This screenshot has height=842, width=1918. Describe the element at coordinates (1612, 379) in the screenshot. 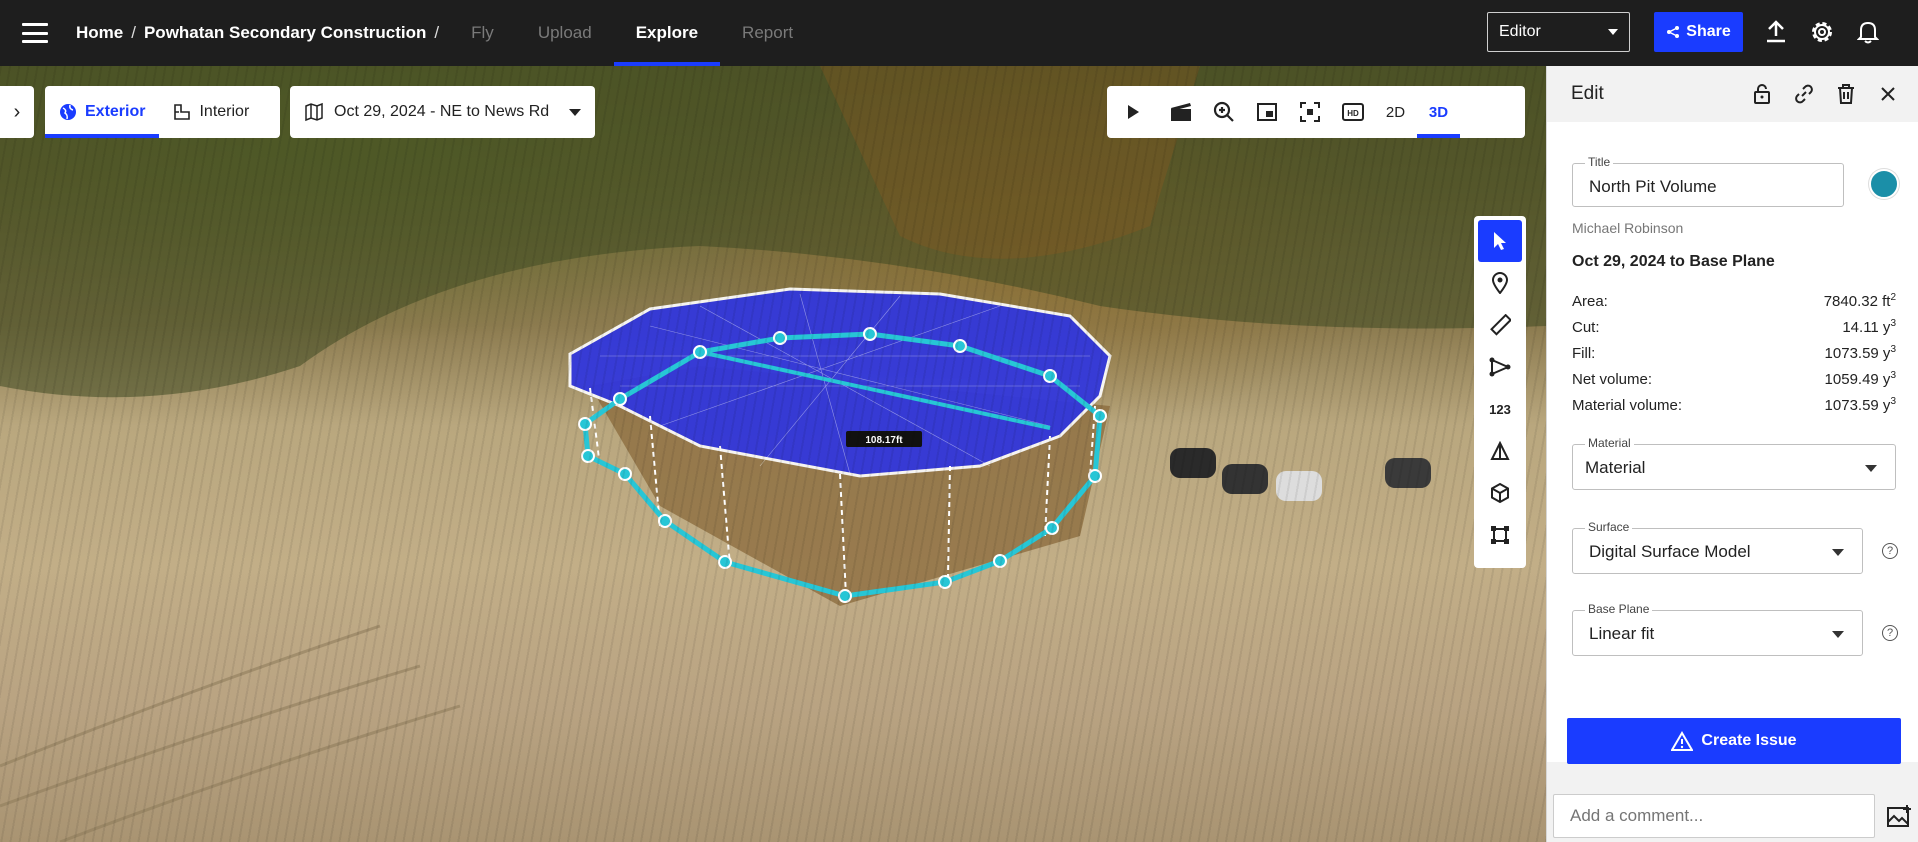

I see `metric-label: Net volume:` at that location.